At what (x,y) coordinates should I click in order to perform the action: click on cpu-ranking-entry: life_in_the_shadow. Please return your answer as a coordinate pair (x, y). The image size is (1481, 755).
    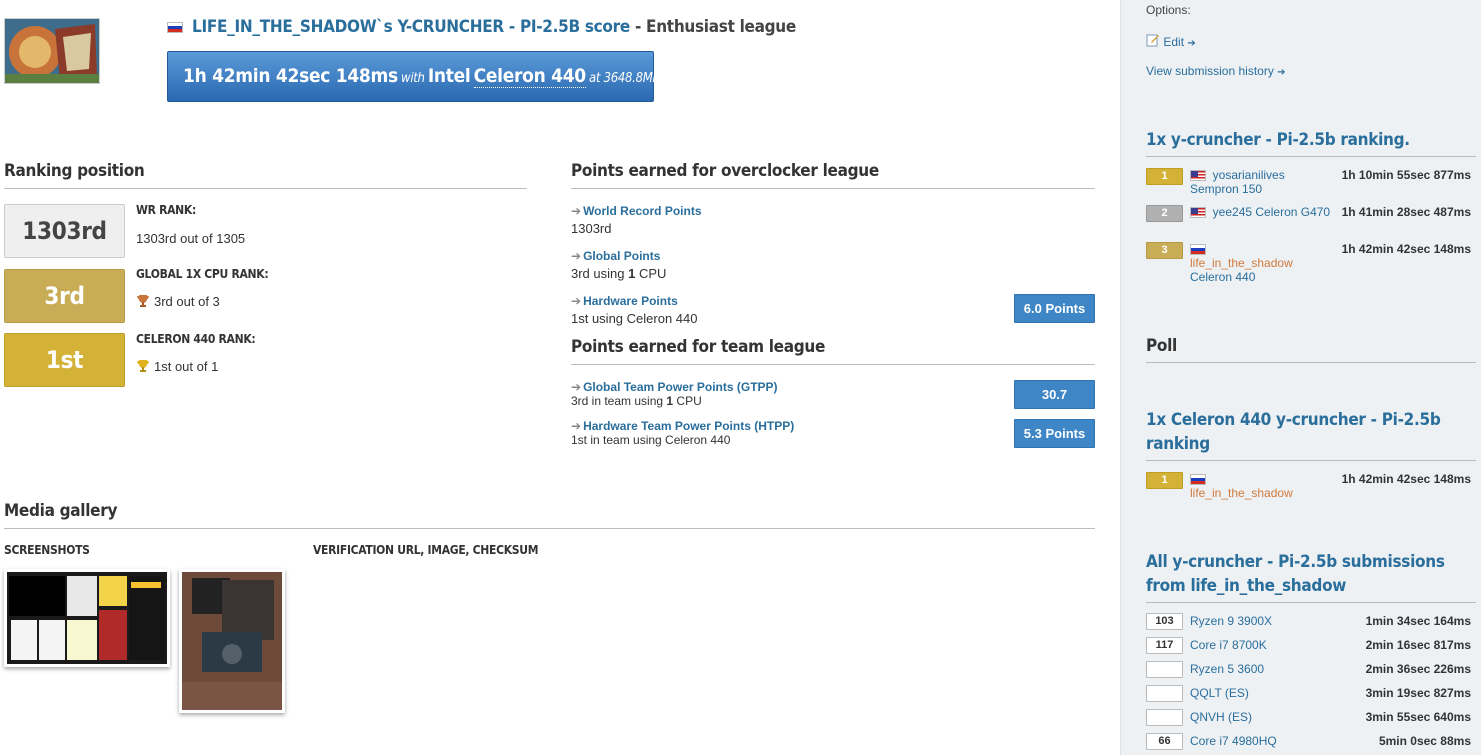
    Looking at the image, I should click on (1241, 486).